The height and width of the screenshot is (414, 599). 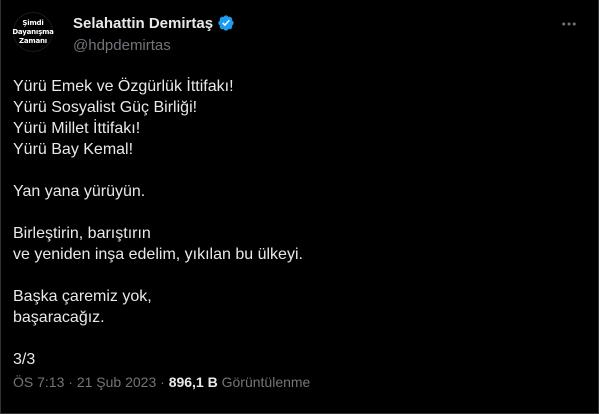 I want to click on tweet-text-line: 3/3, so click(x=24, y=359).